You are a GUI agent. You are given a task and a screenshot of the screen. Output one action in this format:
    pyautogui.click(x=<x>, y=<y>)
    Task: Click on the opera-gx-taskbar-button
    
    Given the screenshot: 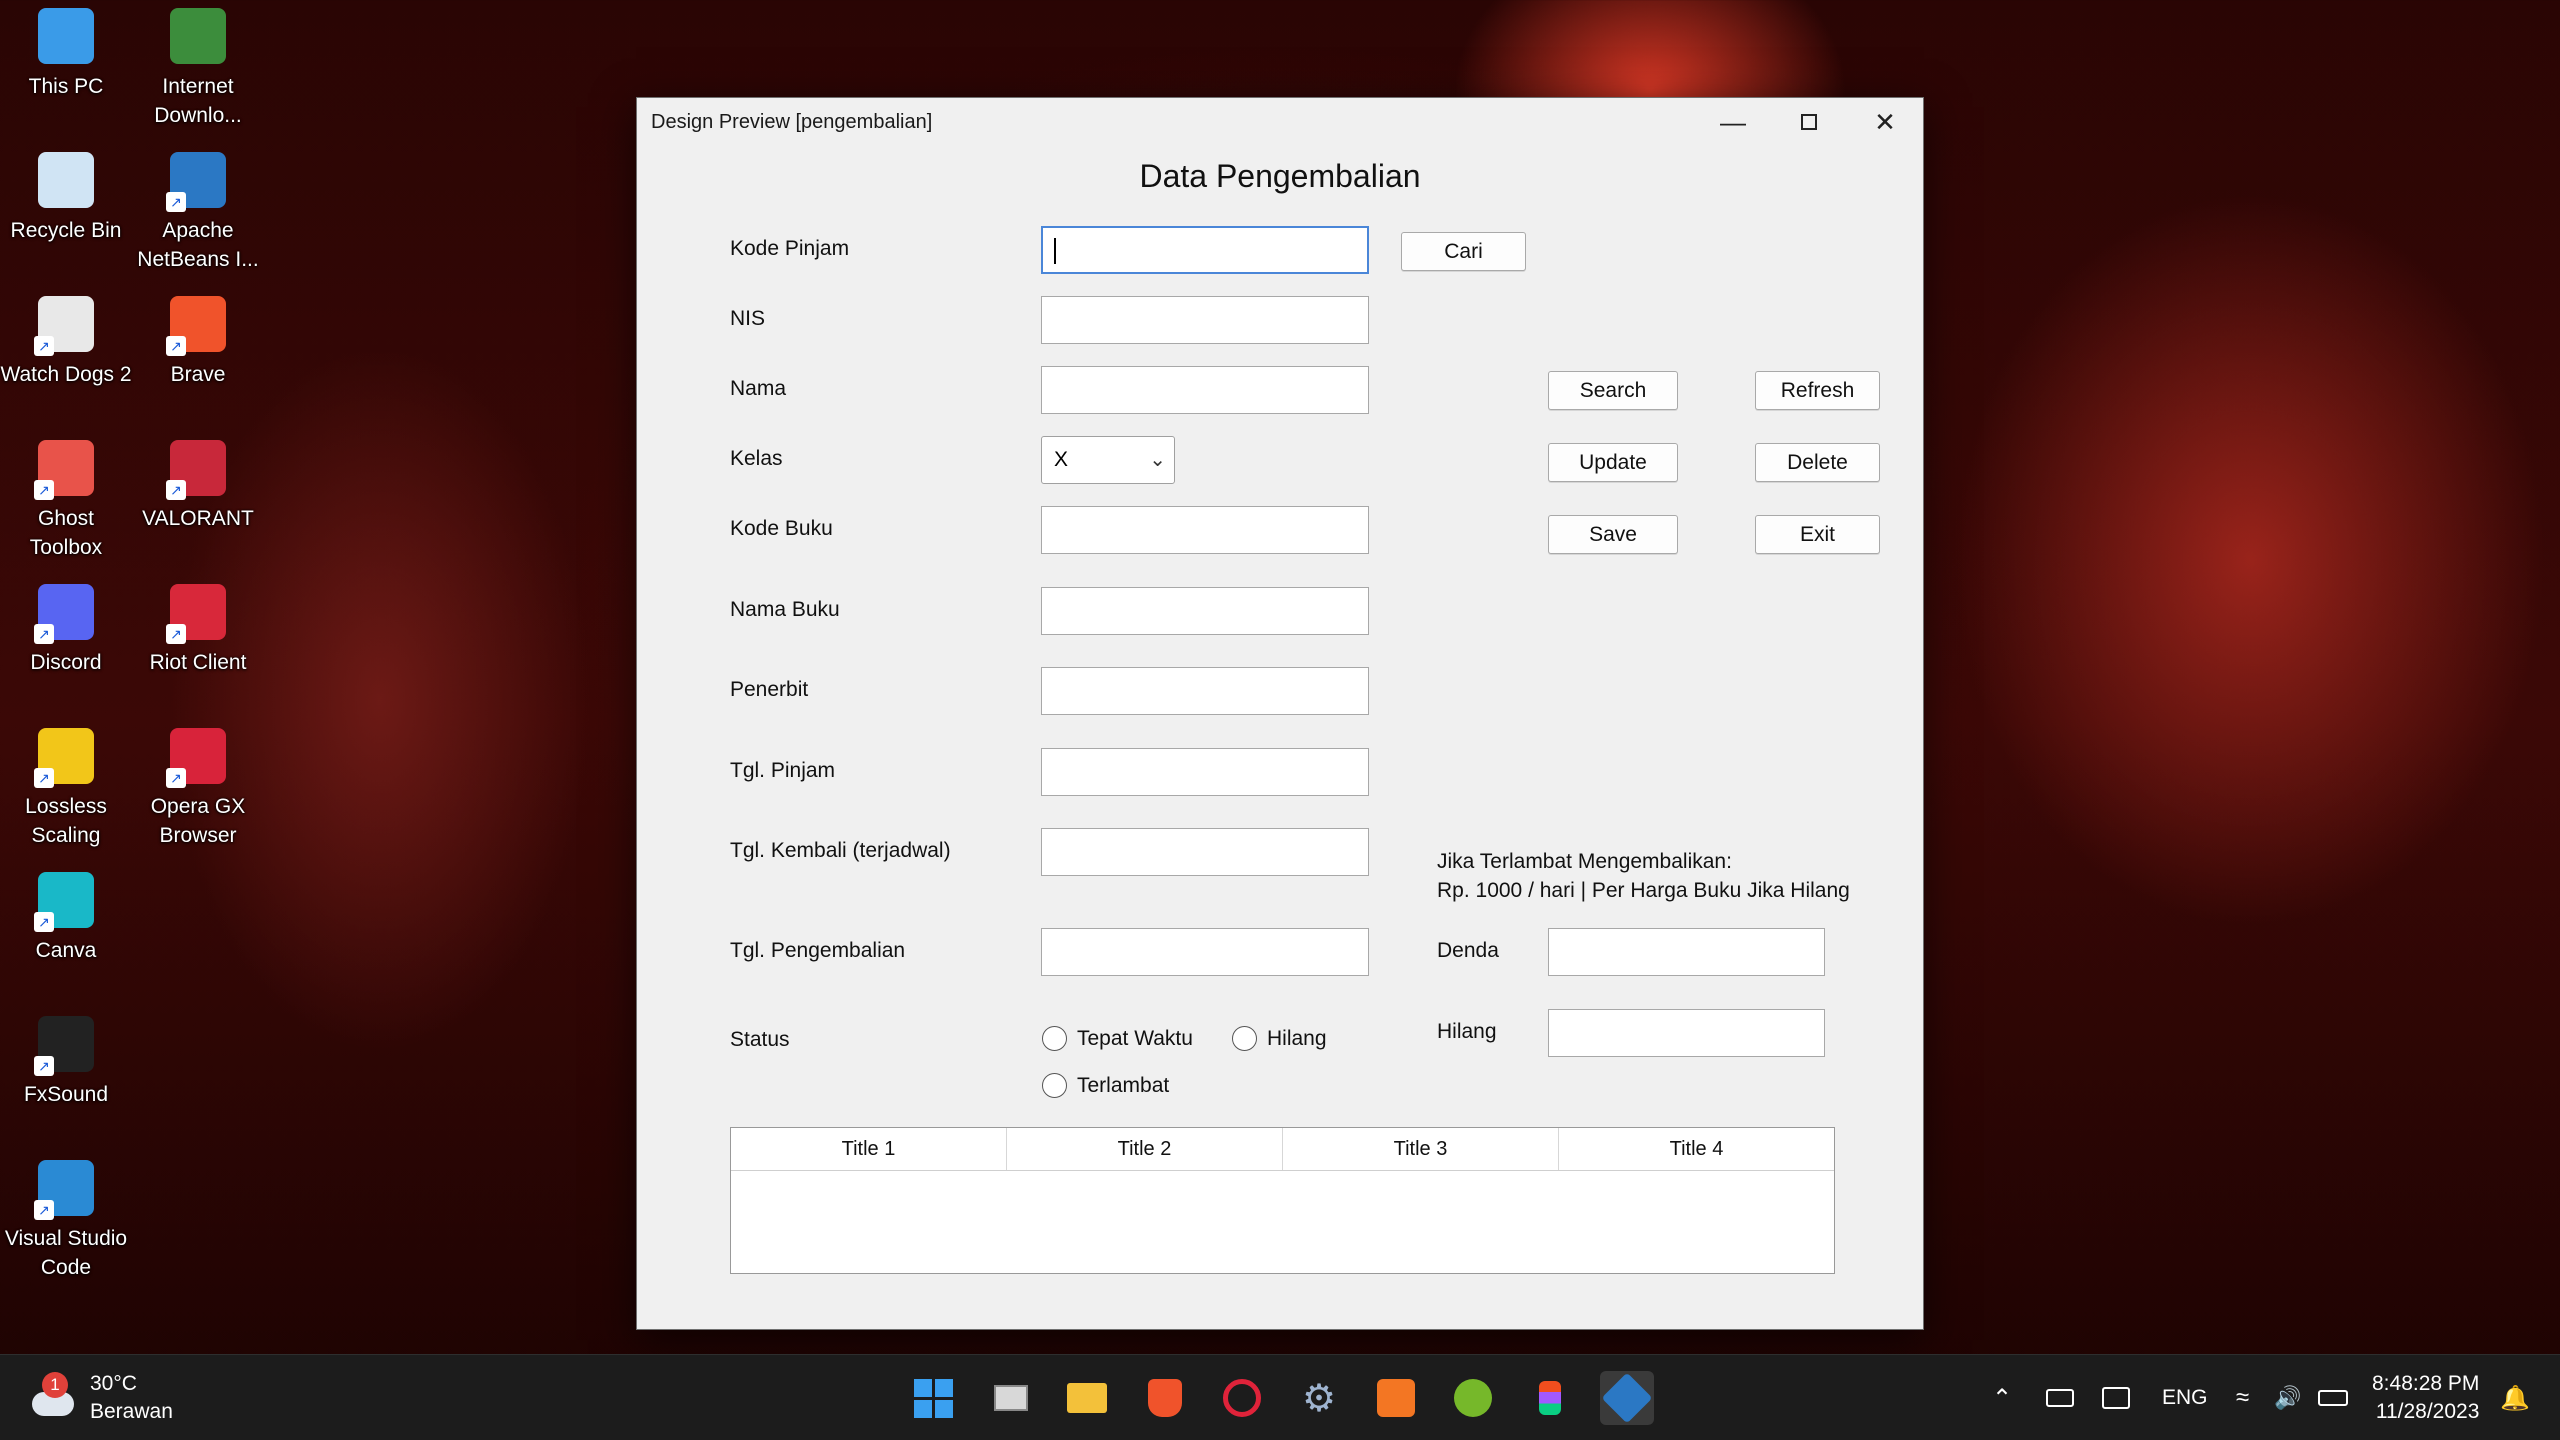 What is the action you would take?
    pyautogui.click(x=1242, y=1398)
    